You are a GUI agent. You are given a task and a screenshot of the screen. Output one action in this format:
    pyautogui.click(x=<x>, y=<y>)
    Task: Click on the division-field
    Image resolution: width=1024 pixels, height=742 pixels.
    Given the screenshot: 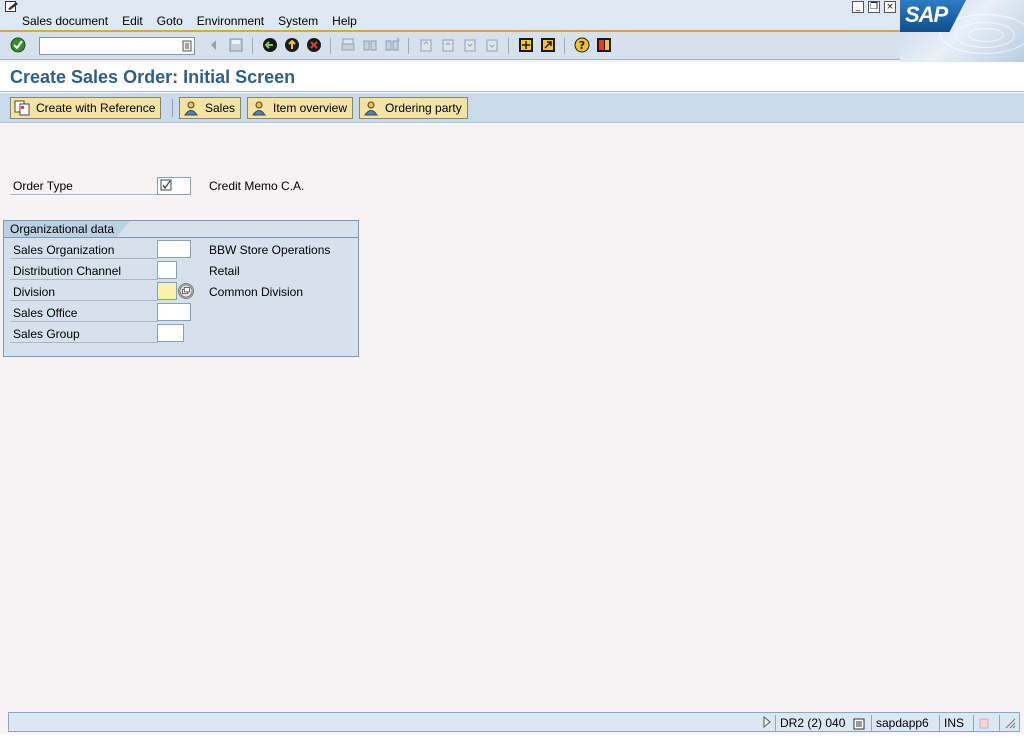 What is the action you would take?
    pyautogui.click(x=167, y=291)
    